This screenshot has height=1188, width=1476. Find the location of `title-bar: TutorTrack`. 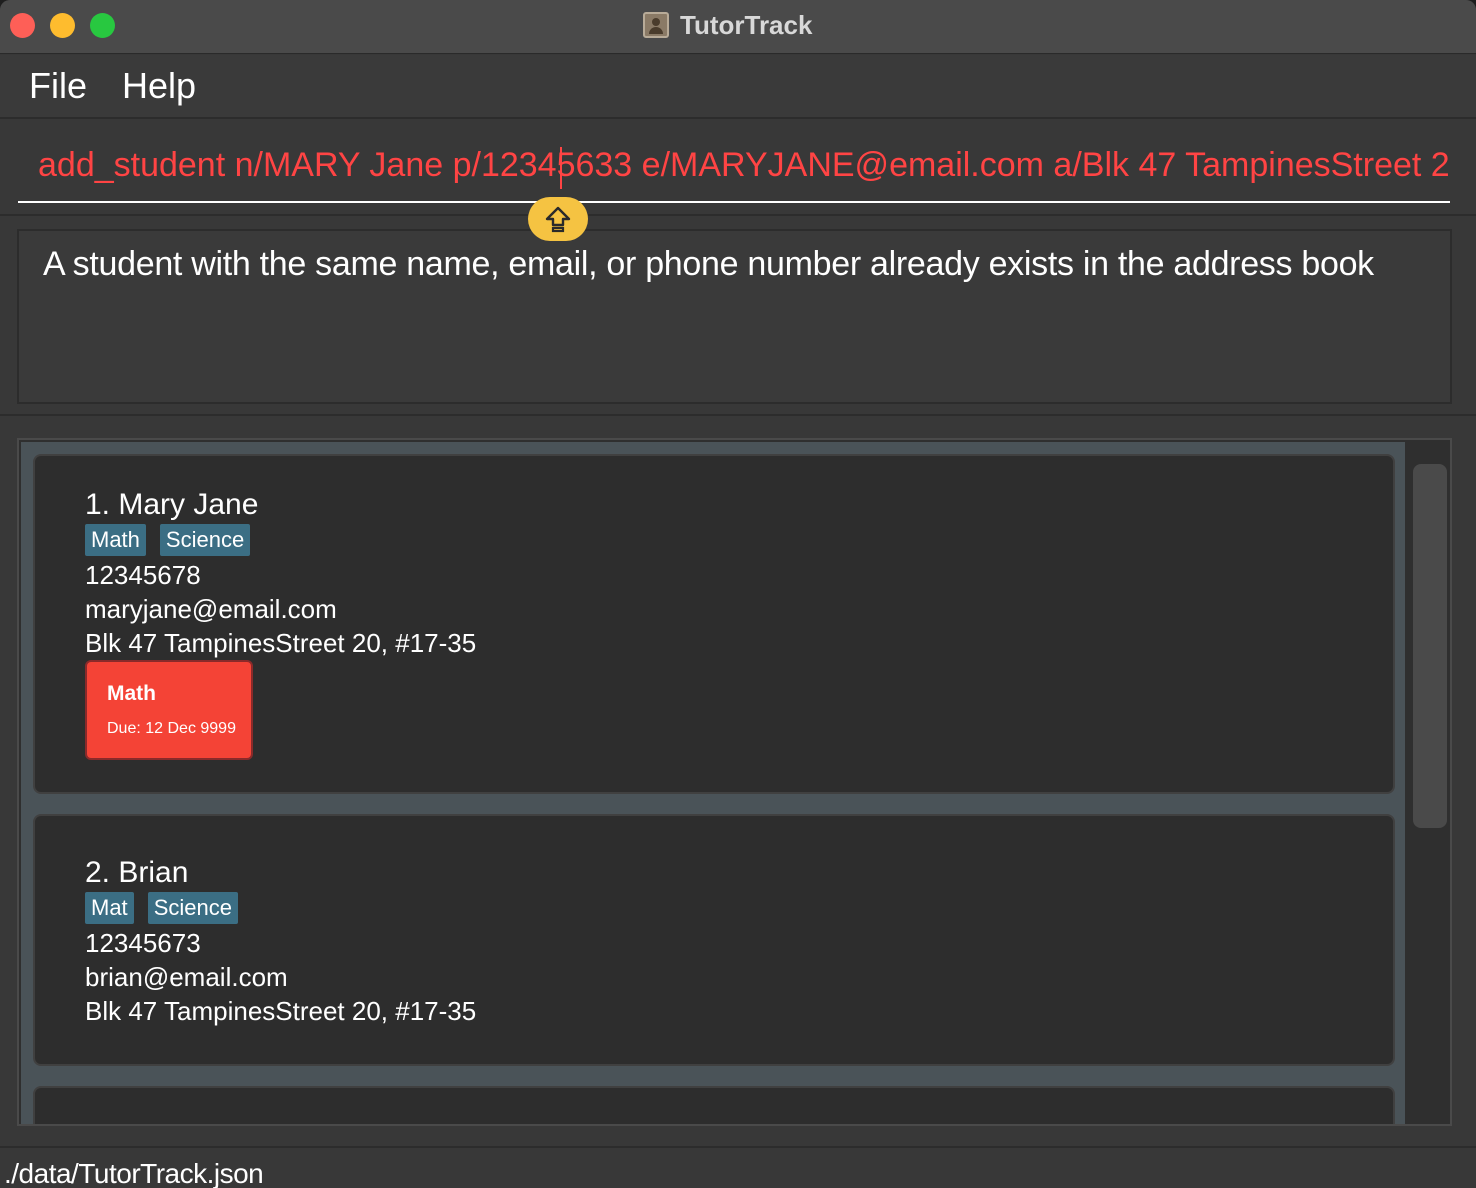

title-bar: TutorTrack is located at coordinates (738, 27).